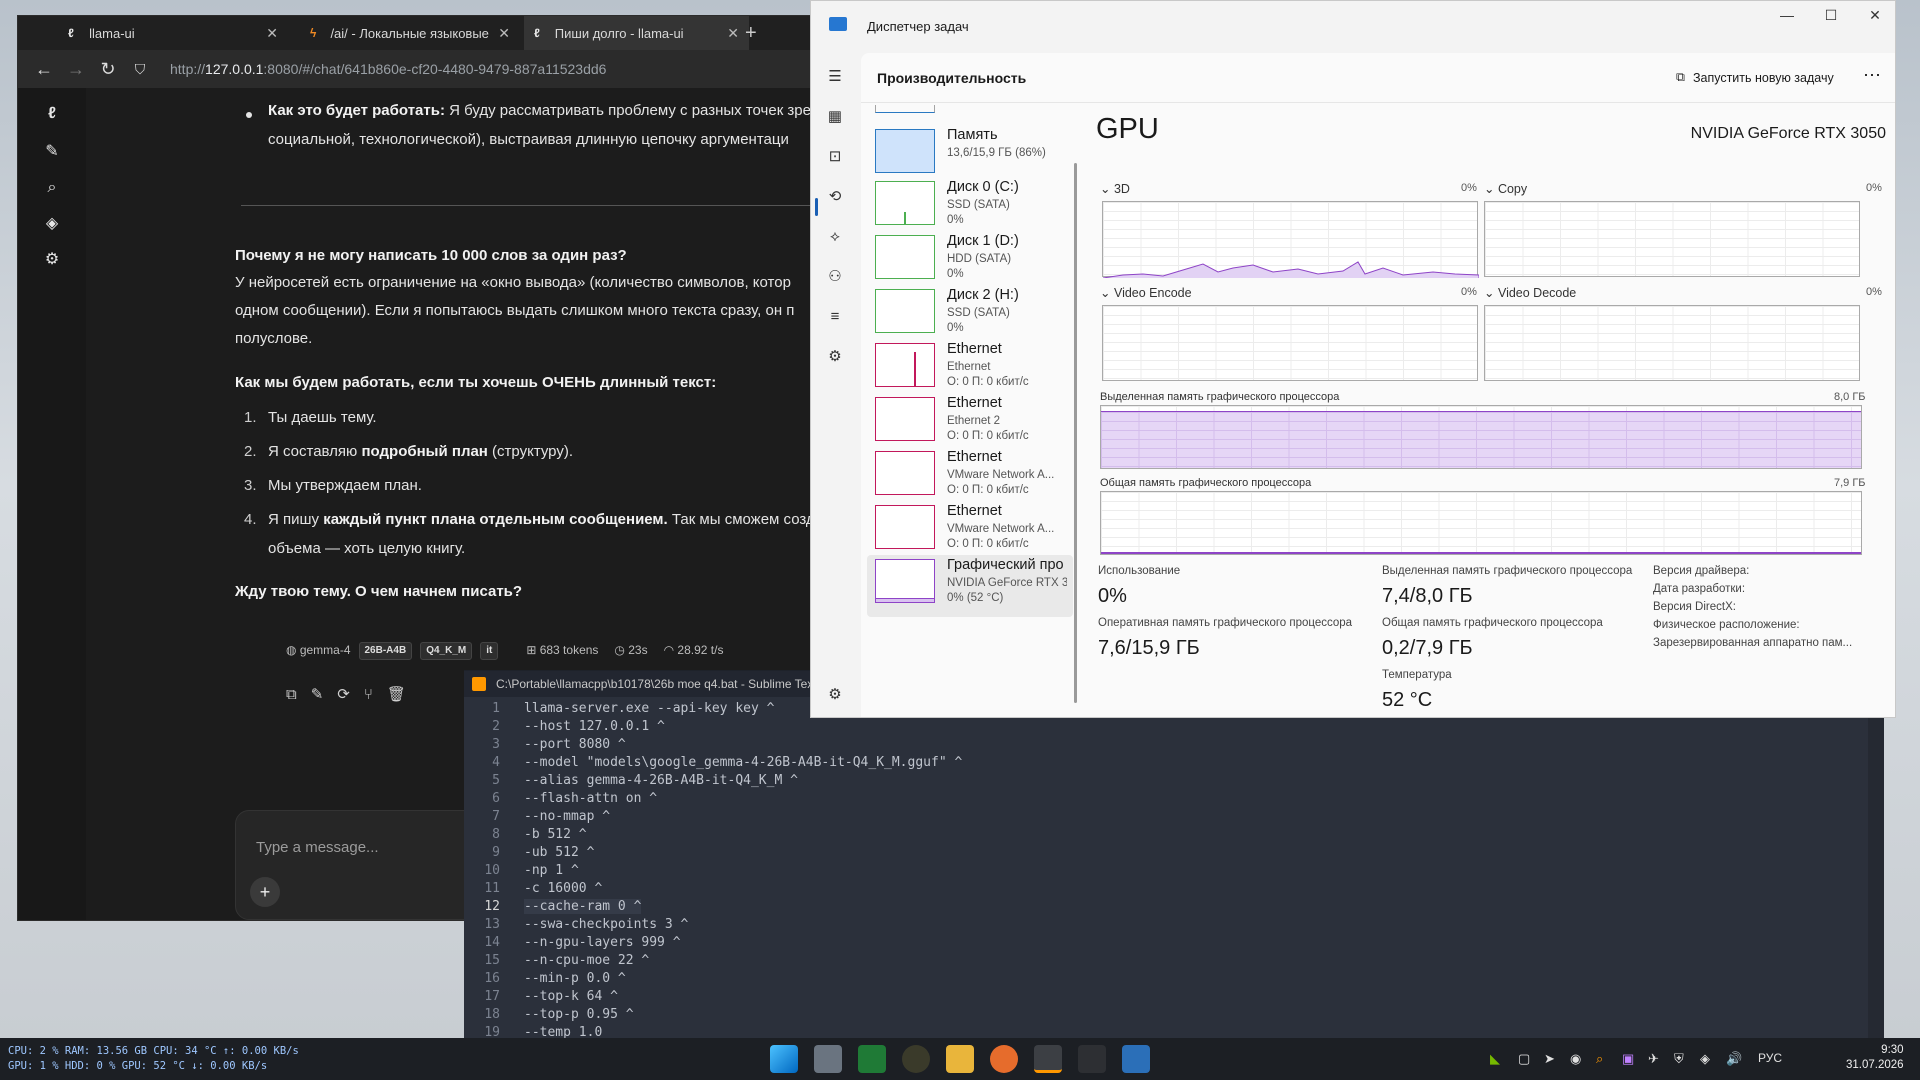  I want to click on volume-icon: 🔊, so click(1734, 1059).